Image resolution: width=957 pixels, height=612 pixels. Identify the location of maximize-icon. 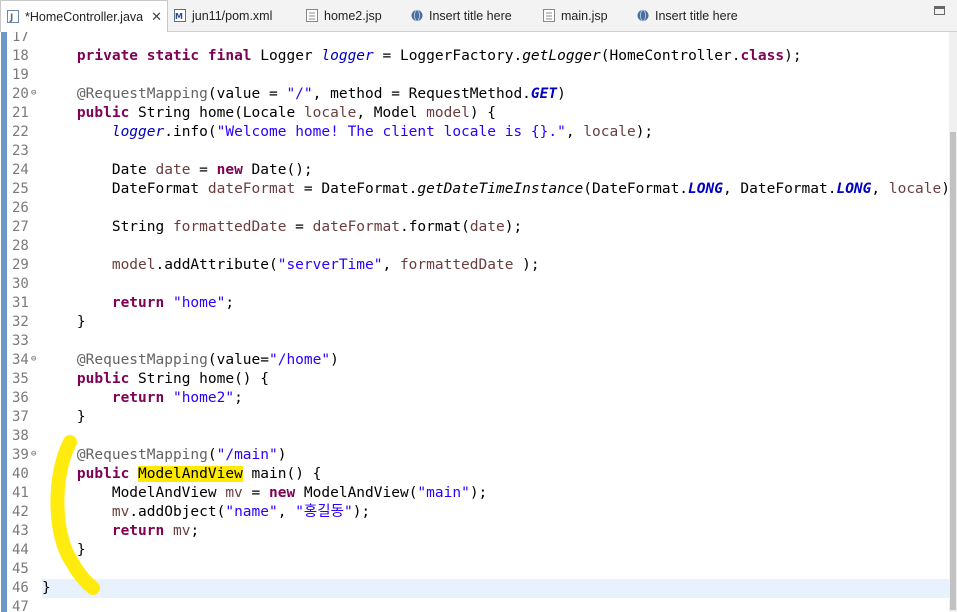
(939, 10).